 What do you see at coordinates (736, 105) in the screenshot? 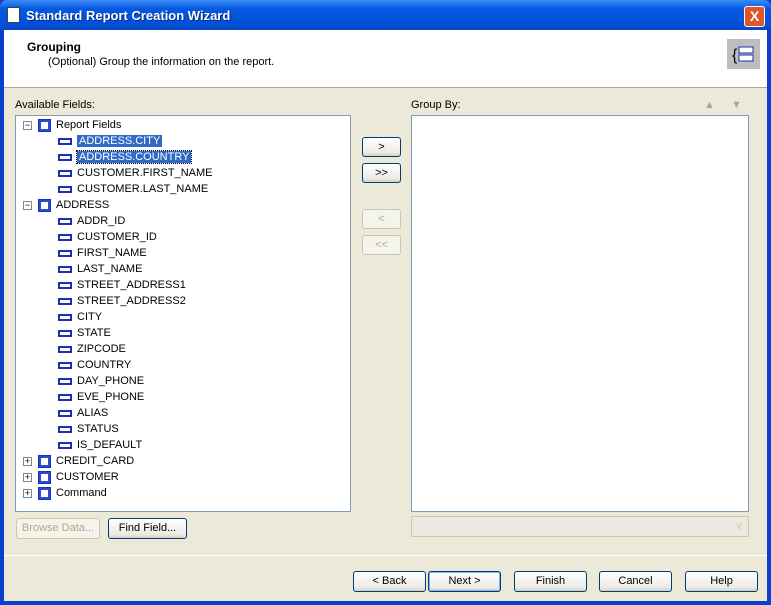
I see `move-down-icon: ▼` at bounding box center [736, 105].